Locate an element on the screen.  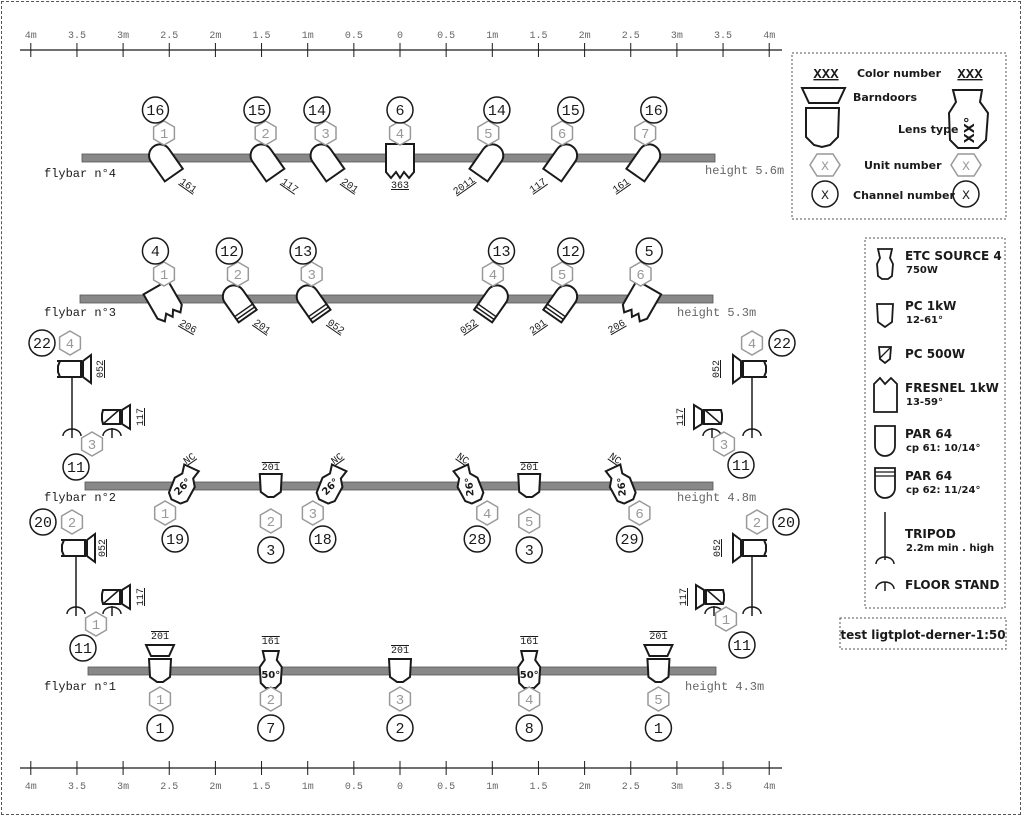
channel-number: 22 is located at coordinates (42, 344).